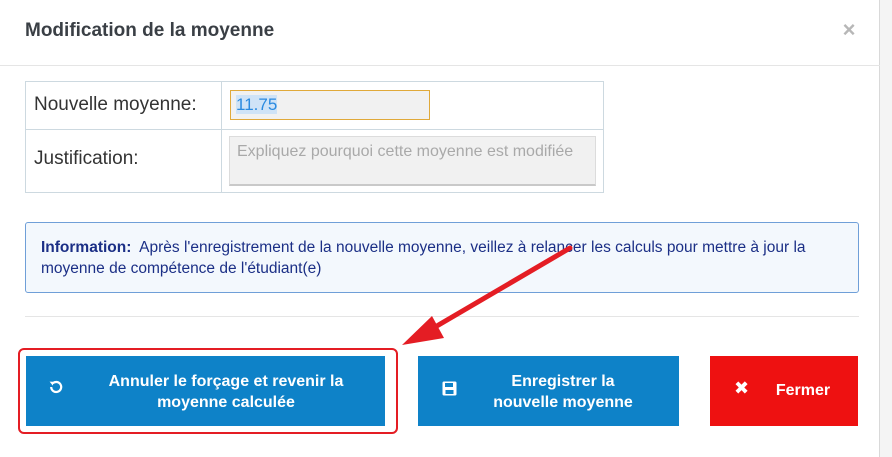  What do you see at coordinates (886, 228) in the screenshot?
I see `background-page` at bounding box center [886, 228].